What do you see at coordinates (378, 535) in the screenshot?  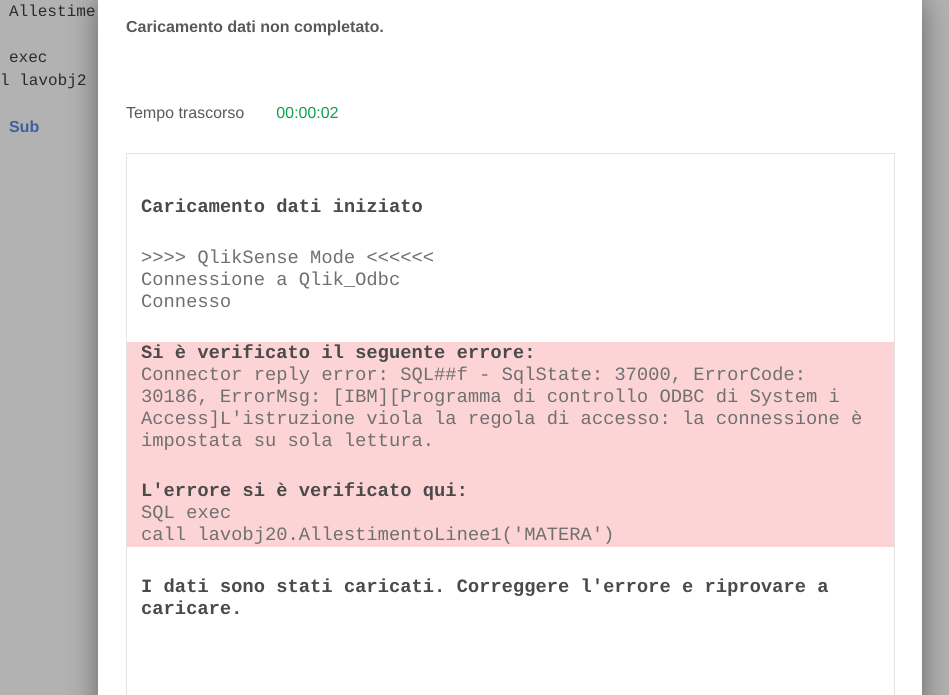 I see `log-line: call lavobj20.AllestimentoLinee1('MATERA')` at bounding box center [378, 535].